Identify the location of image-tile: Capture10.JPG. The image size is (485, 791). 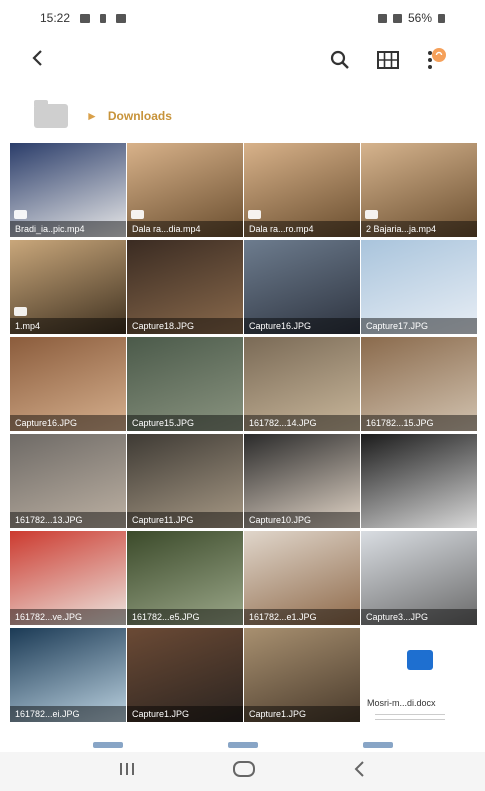
(302, 481).